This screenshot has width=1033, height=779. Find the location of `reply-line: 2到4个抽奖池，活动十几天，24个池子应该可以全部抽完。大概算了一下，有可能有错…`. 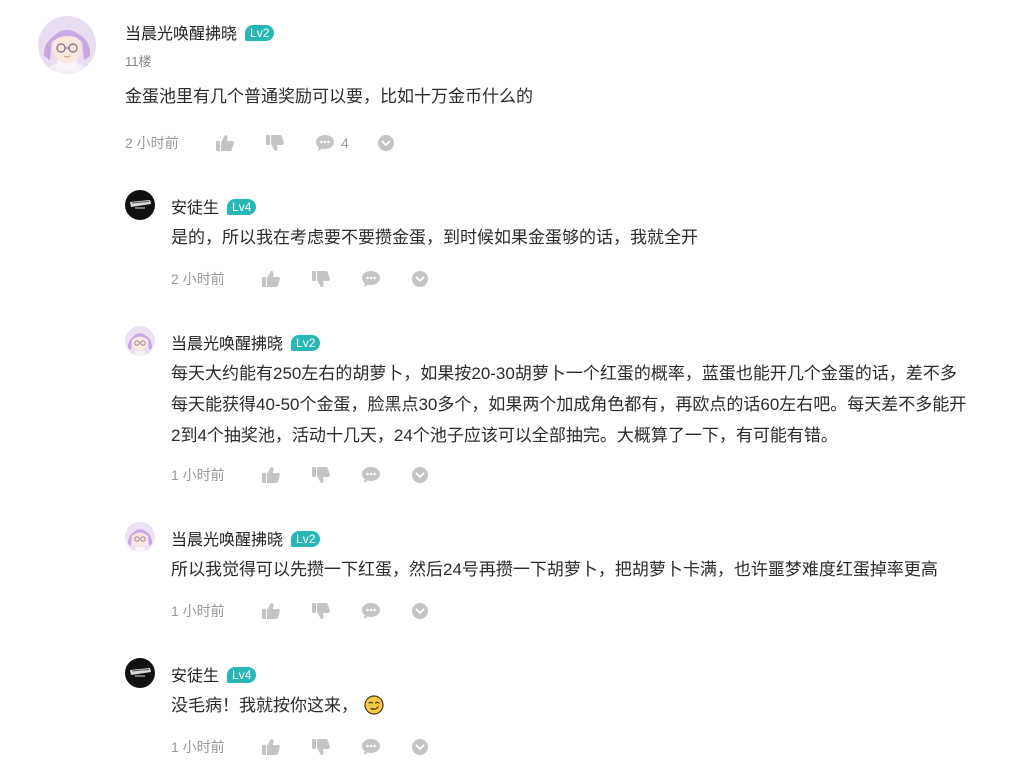

reply-line: 2到4个抽奖池，活动十几天，24个池子应该可以全部抽完。大概算了一下，有可能有错… is located at coordinates (504, 435).